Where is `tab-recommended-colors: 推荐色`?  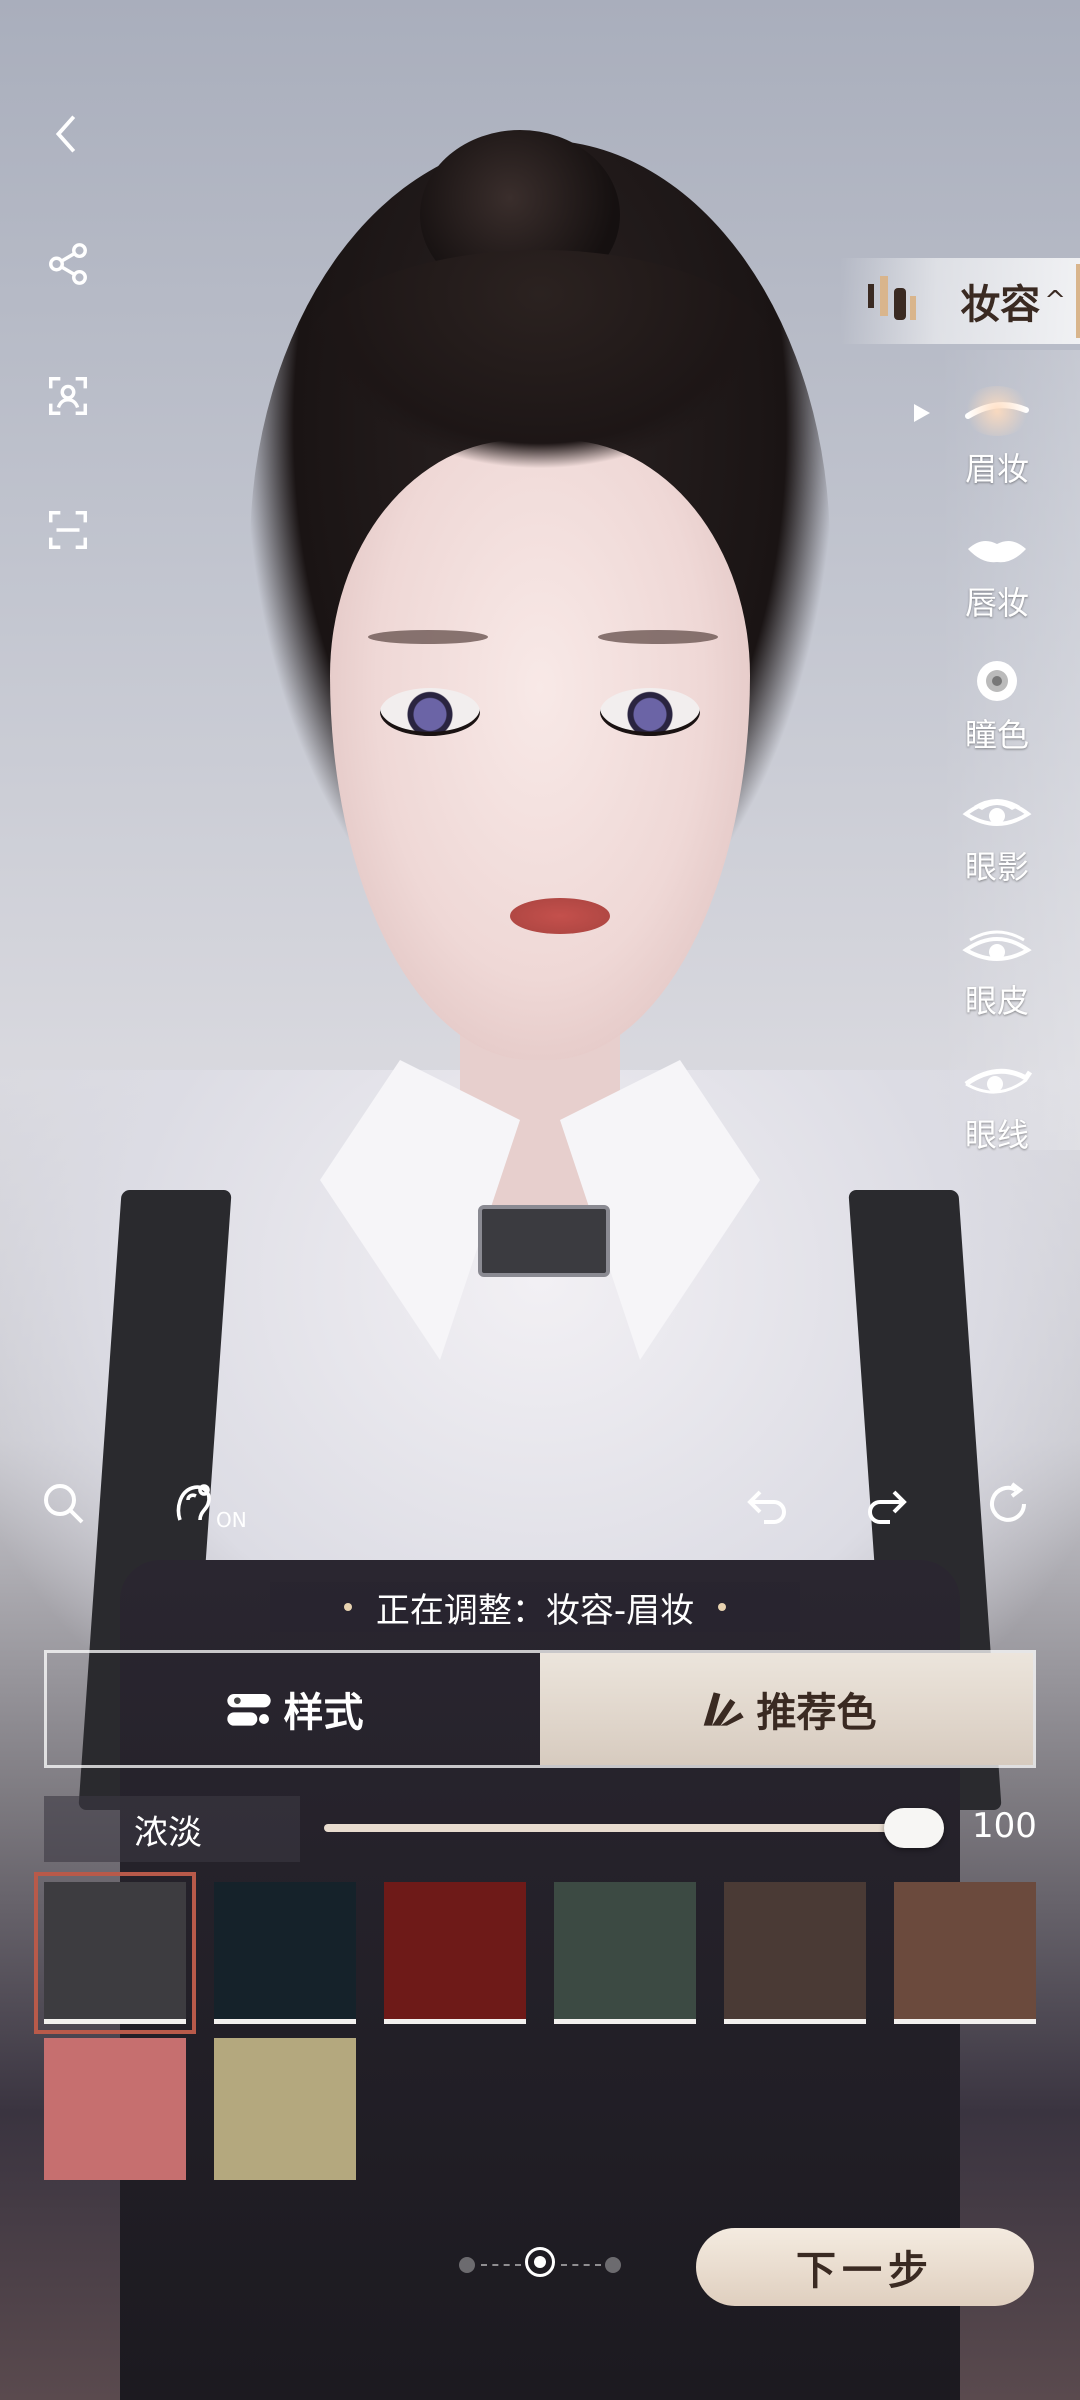 tab-recommended-colors: 推荐色 is located at coordinates (786, 1709).